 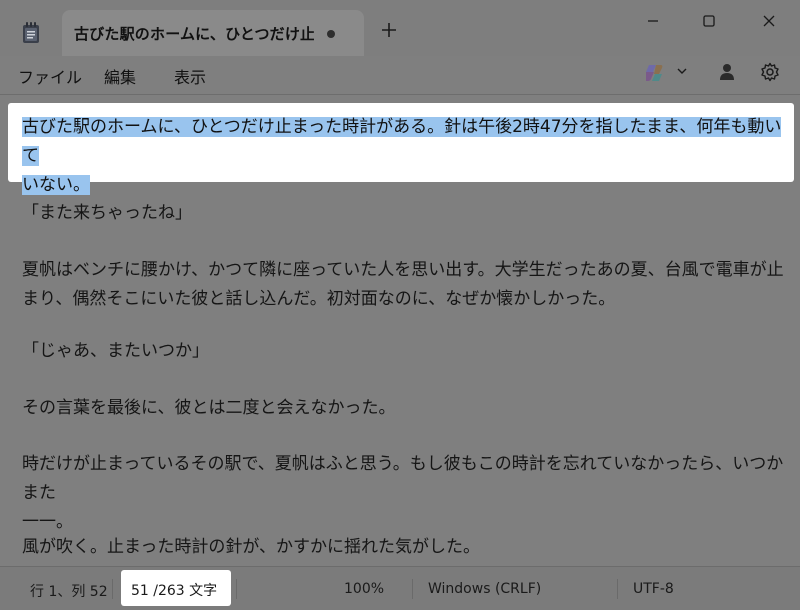 What do you see at coordinates (389, 30) in the screenshot?
I see `plus-icon` at bounding box center [389, 30].